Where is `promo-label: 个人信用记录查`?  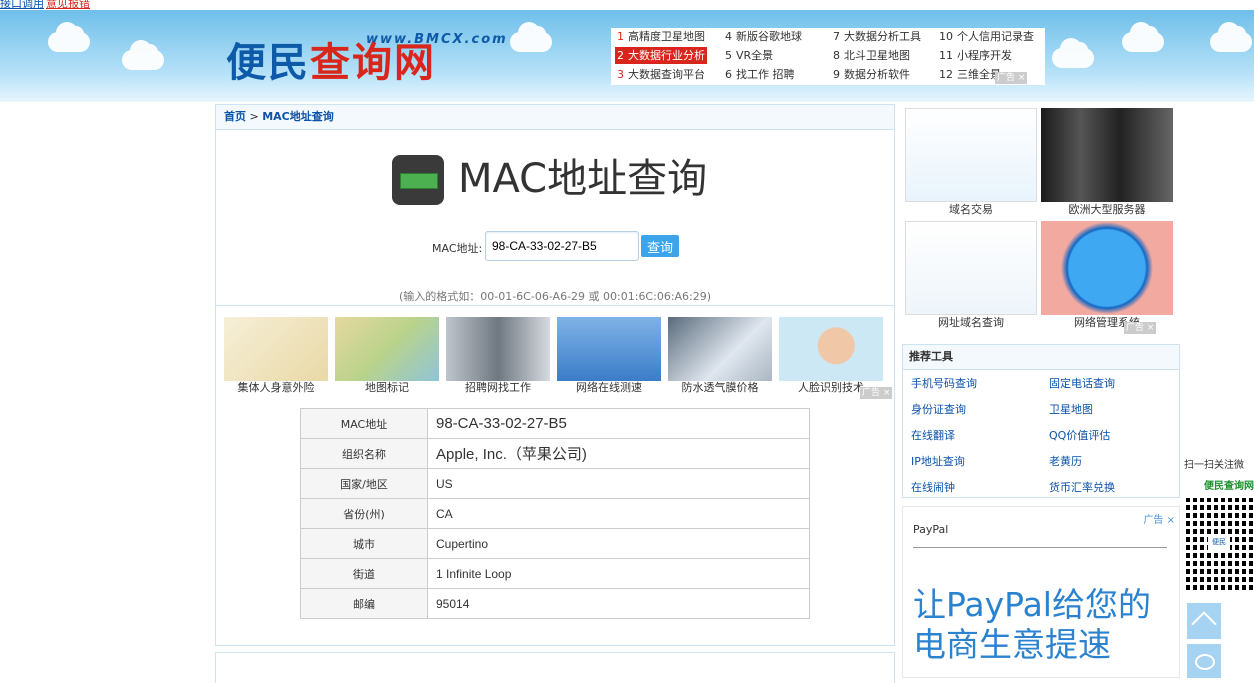
promo-label: 个人信用记录查 is located at coordinates (995, 36).